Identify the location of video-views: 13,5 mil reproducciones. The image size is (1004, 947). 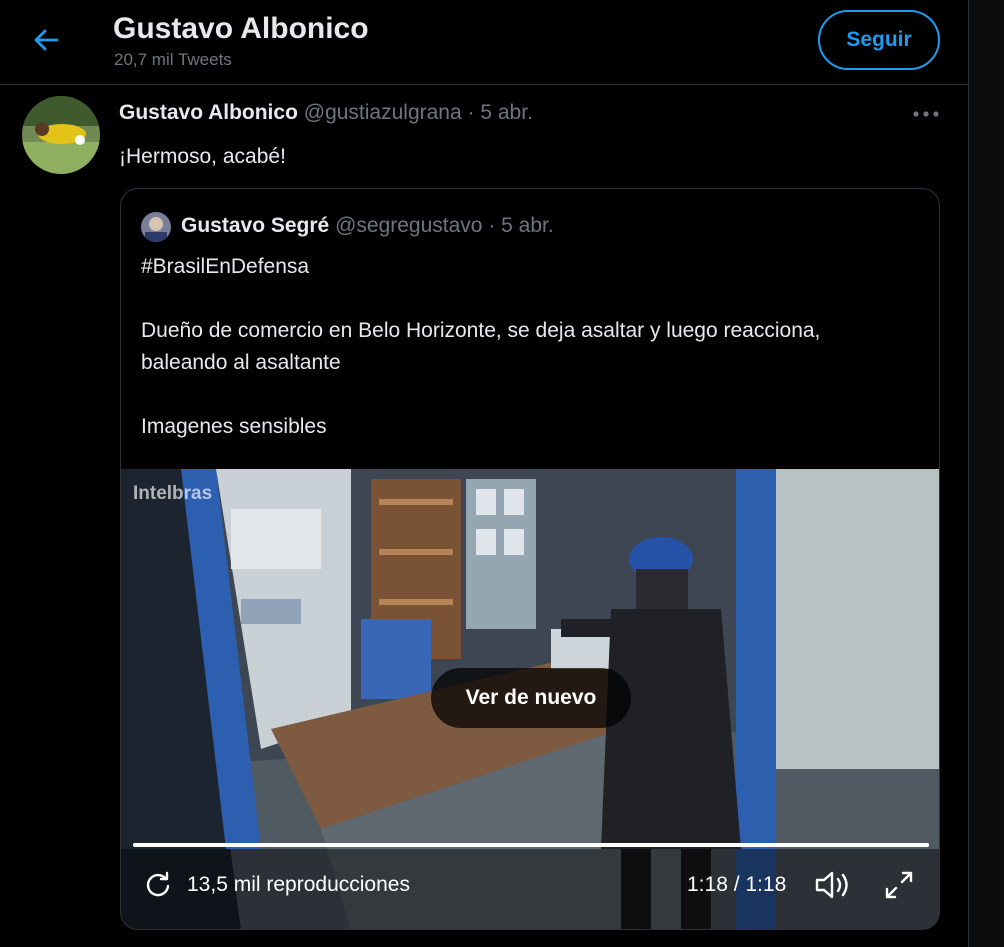
(276, 885).